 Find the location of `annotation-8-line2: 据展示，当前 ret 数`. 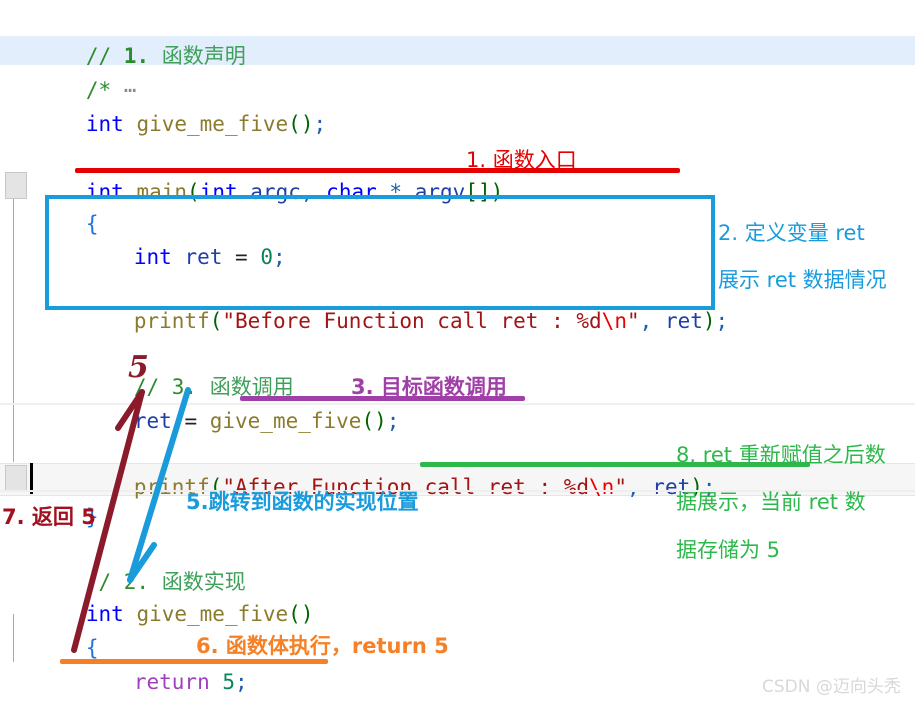

annotation-8-line2: 据展示，当前 ret 数 is located at coordinates (771, 502).